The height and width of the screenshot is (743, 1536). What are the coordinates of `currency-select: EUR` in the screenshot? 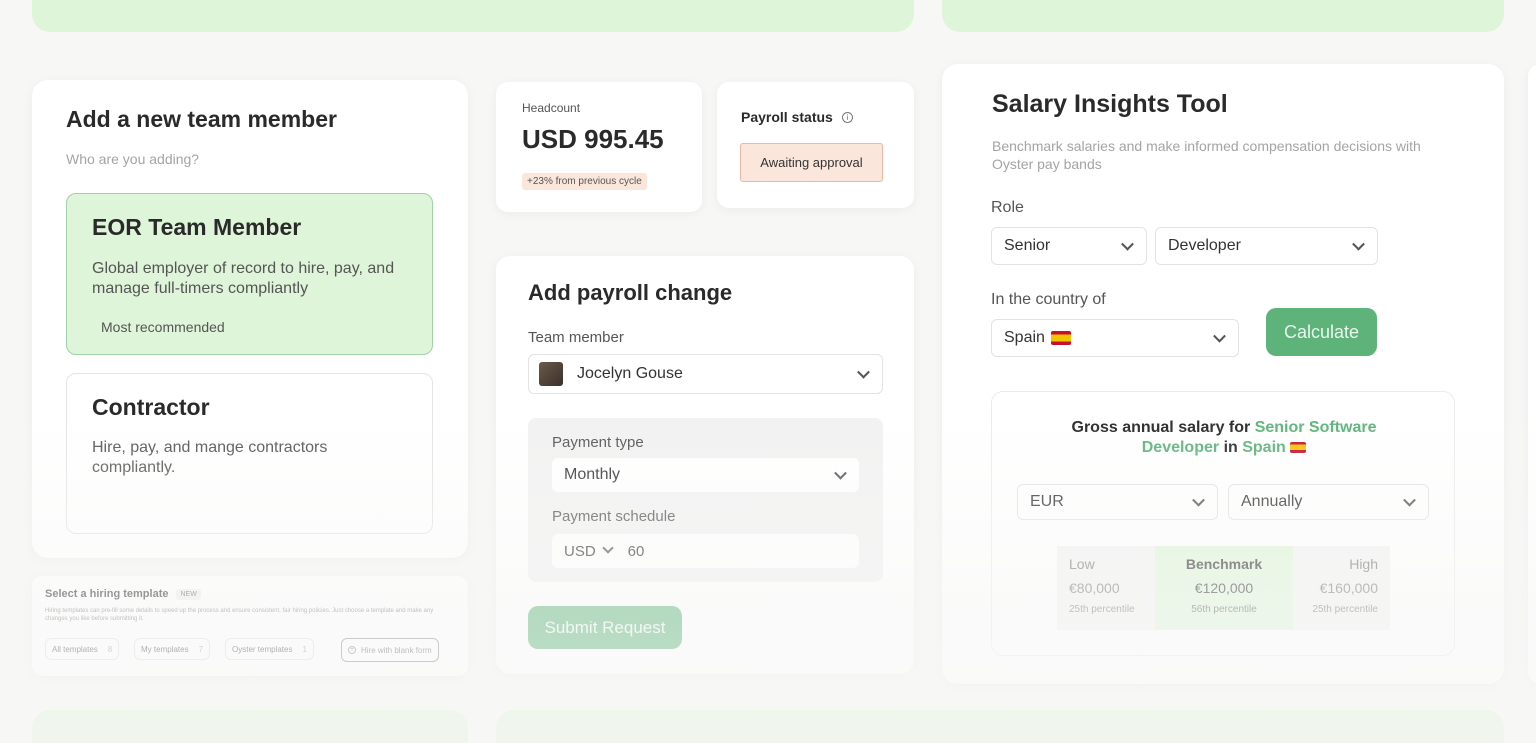 It's located at (1117, 502).